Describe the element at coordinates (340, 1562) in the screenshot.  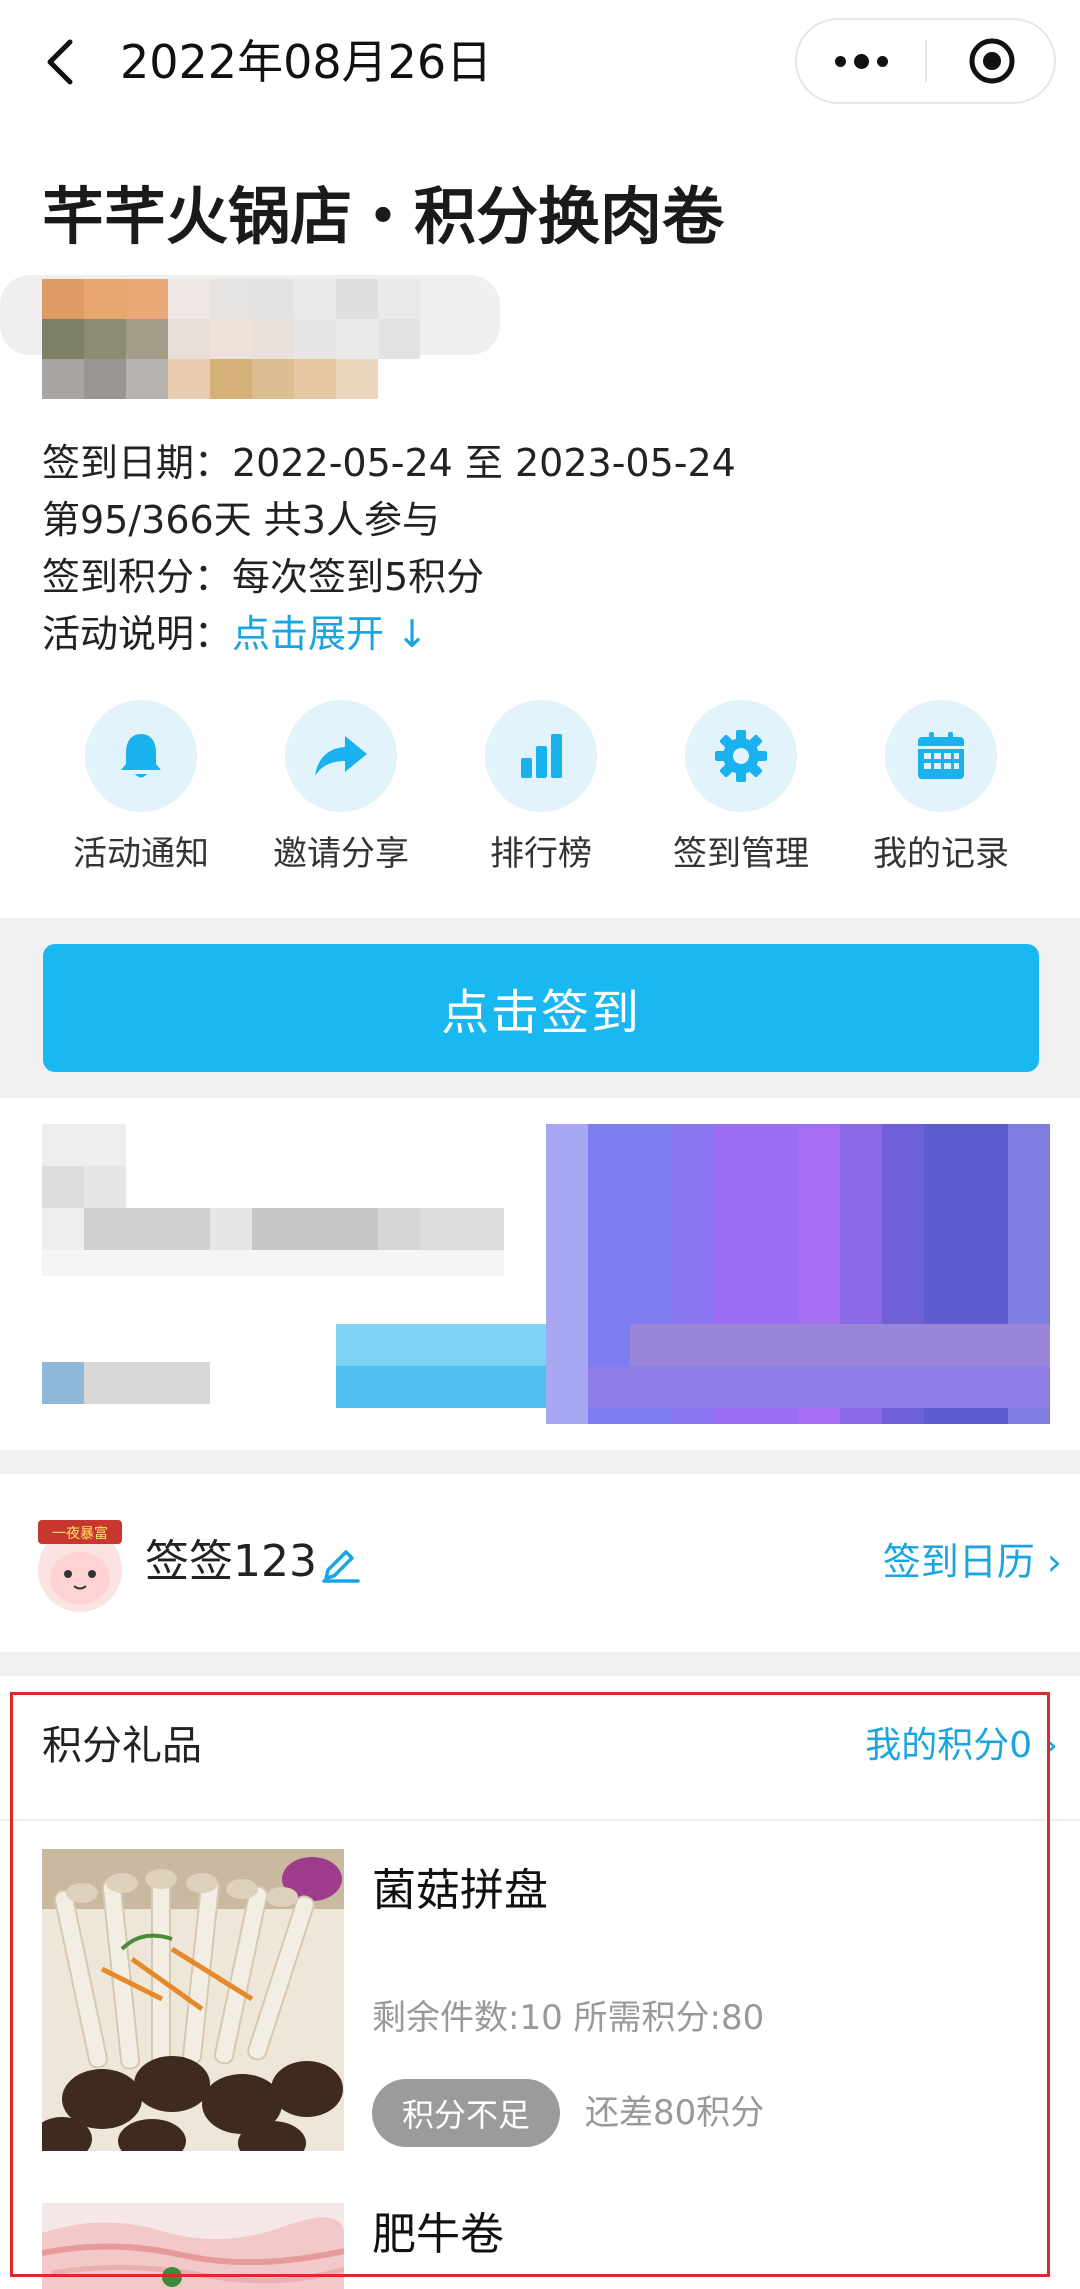
I see `edit-icon` at that location.